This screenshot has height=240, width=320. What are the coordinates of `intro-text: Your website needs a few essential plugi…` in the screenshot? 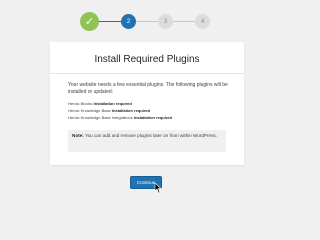 It's located at (148, 88).